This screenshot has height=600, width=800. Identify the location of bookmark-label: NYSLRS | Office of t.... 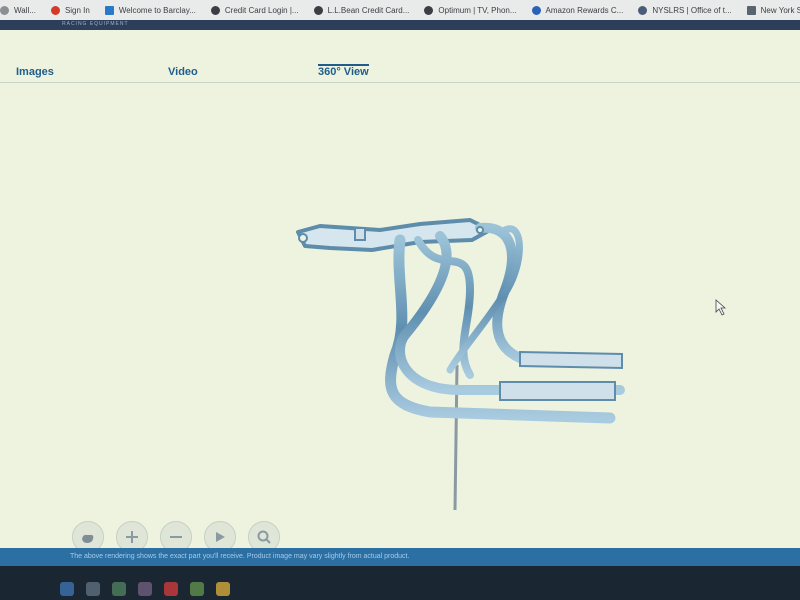
(692, 10).